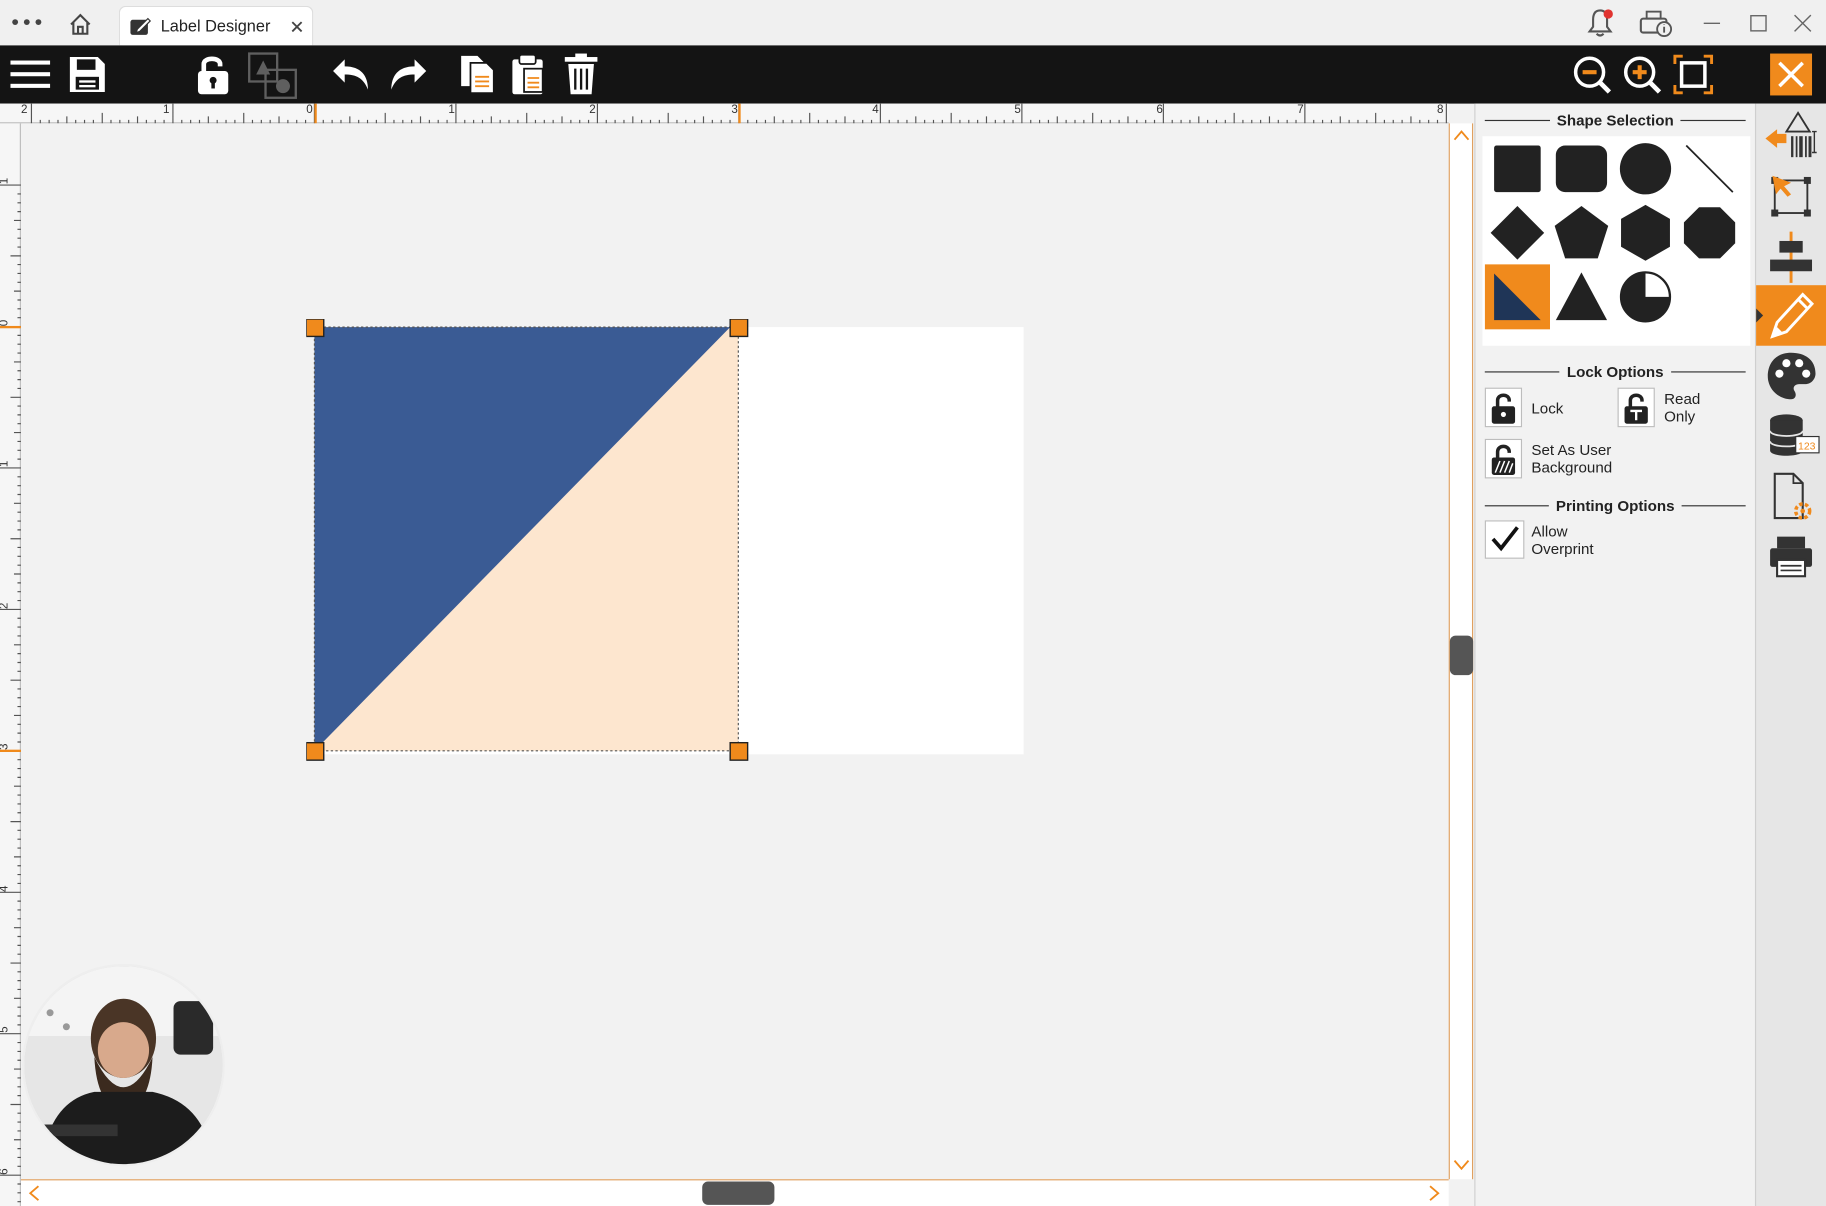  What do you see at coordinates (1503, 458) in the screenshot?
I see `background-lock-icon` at bounding box center [1503, 458].